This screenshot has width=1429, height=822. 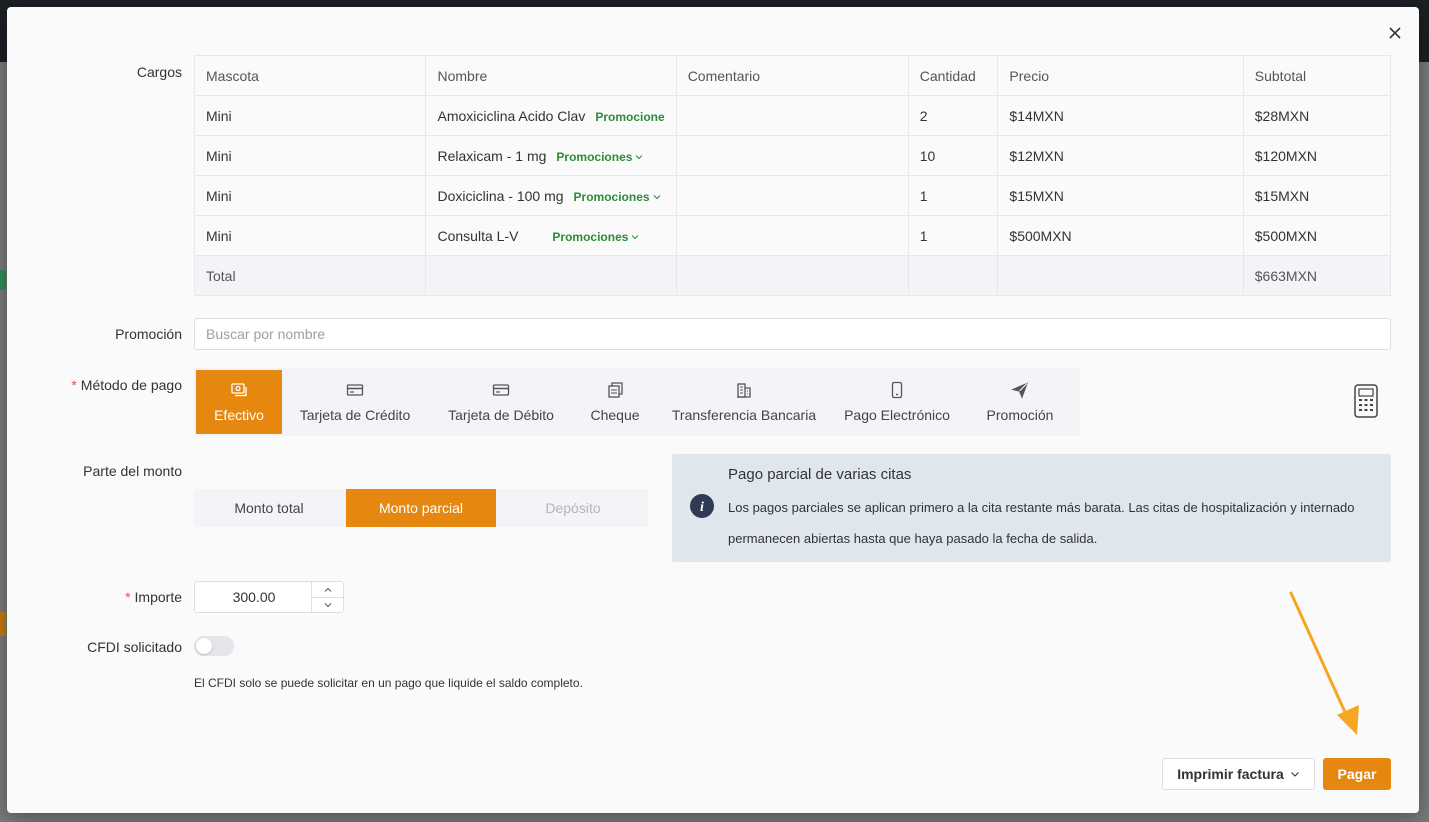 What do you see at coordinates (551, 155) in the screenshot?
I see `nombre-cell: Relaxicam - 1 mg Promociones` at bounding box center [551, 155].